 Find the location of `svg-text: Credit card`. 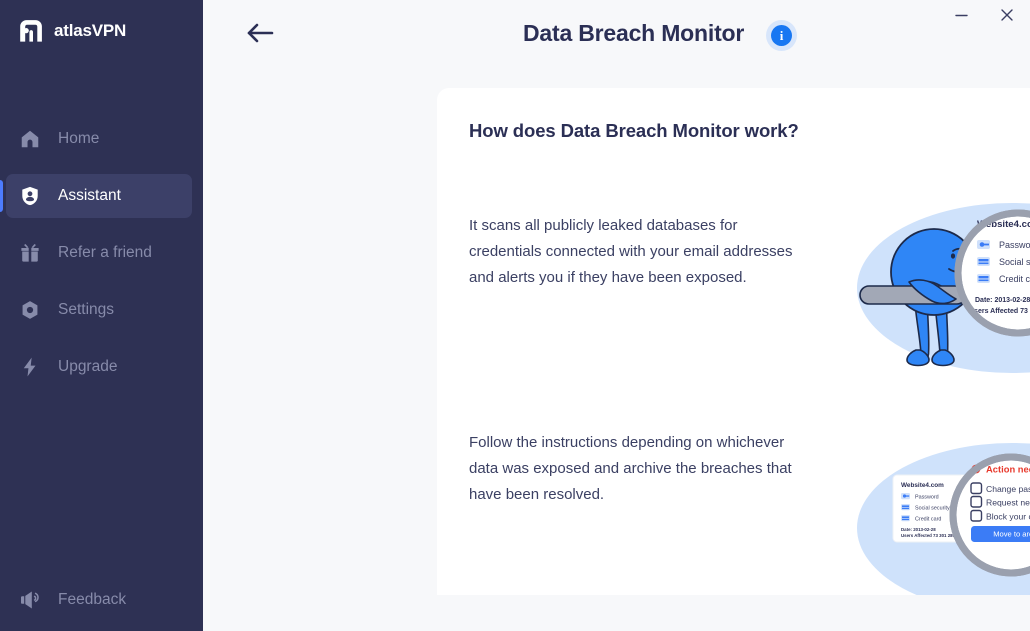

svg-text: Credit card is located at coordinates (928, 520).